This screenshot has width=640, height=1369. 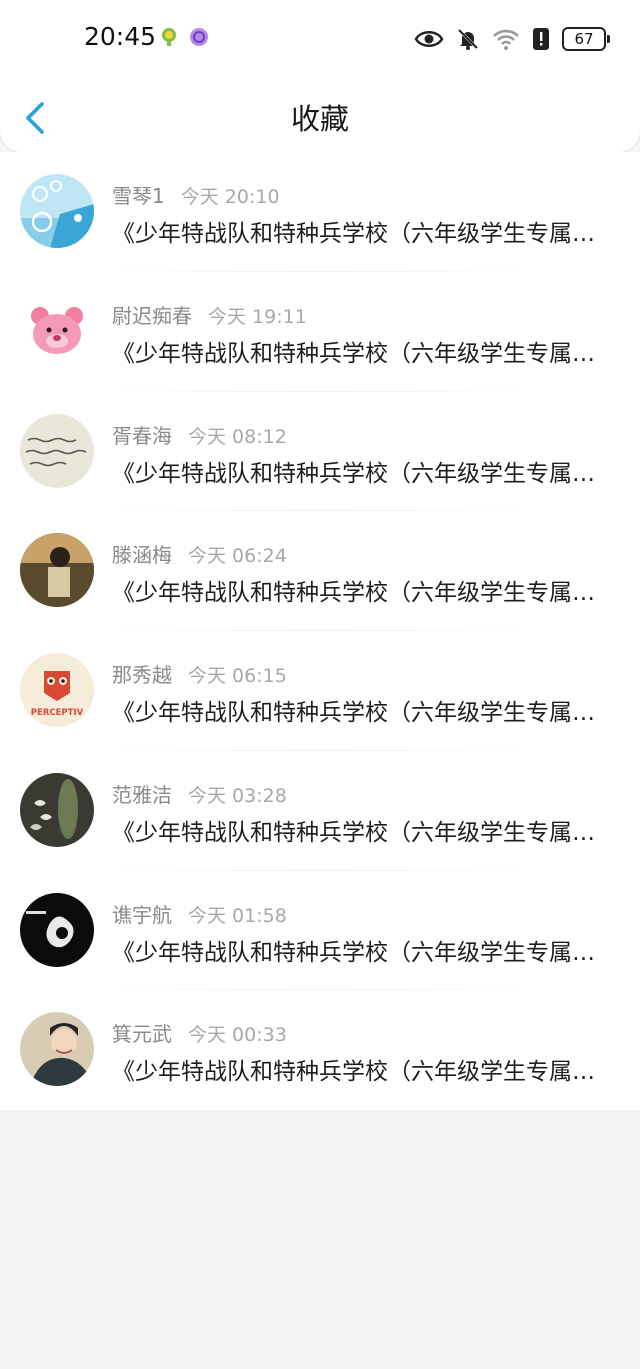 What do you see at coordinates (320, 39) in the screenshot?
I see `status-bar: 20:45 67` at bounding box center [320, 39].